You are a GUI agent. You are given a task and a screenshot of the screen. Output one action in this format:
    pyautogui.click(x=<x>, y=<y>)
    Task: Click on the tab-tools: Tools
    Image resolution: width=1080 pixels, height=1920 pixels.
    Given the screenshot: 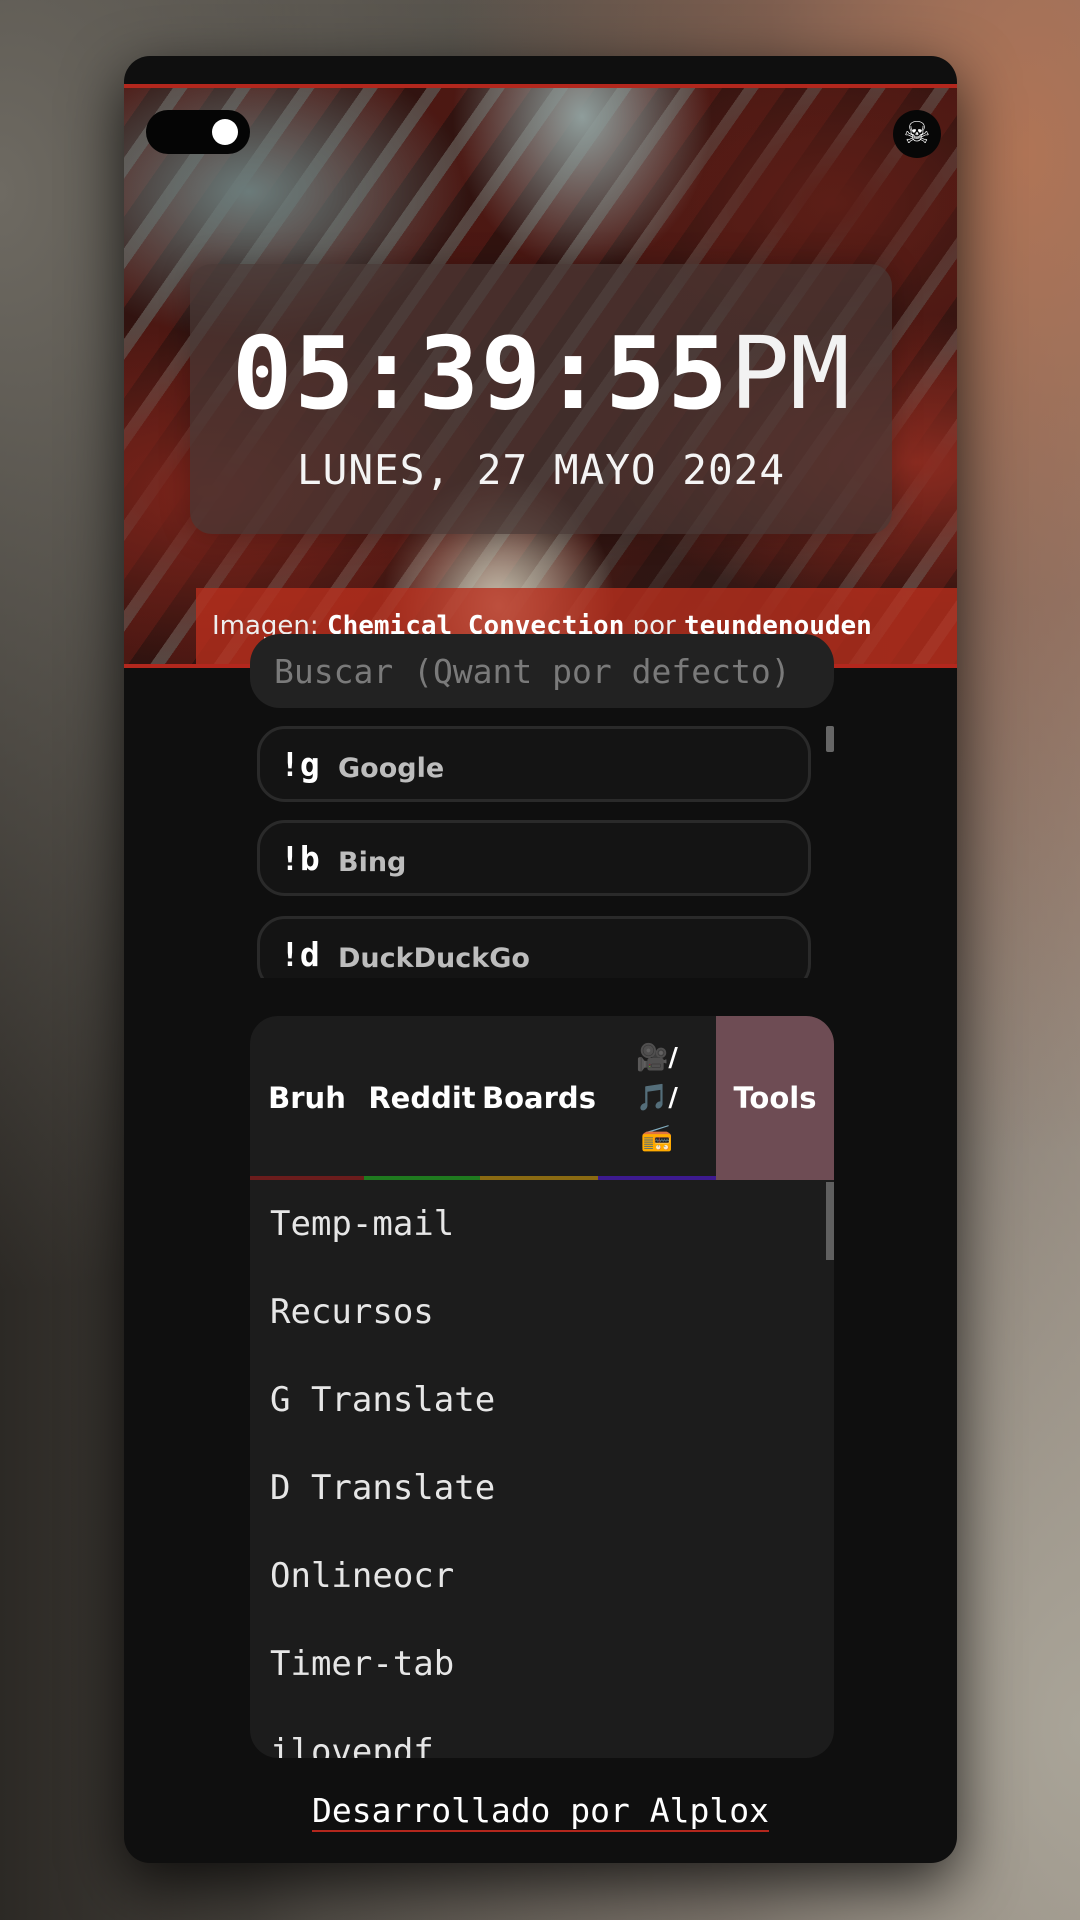 What is the action you would take?
    pyautogui.click(x=775, y=1098)
    